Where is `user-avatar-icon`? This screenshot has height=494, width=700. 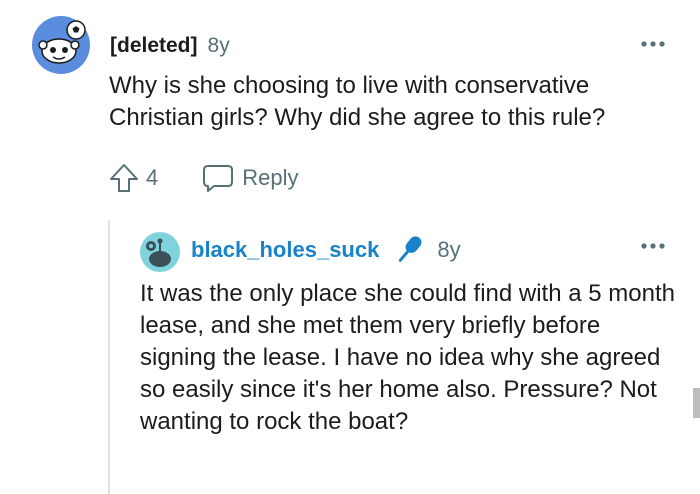 user-avatar-icon is located at coordinates (160, 252).